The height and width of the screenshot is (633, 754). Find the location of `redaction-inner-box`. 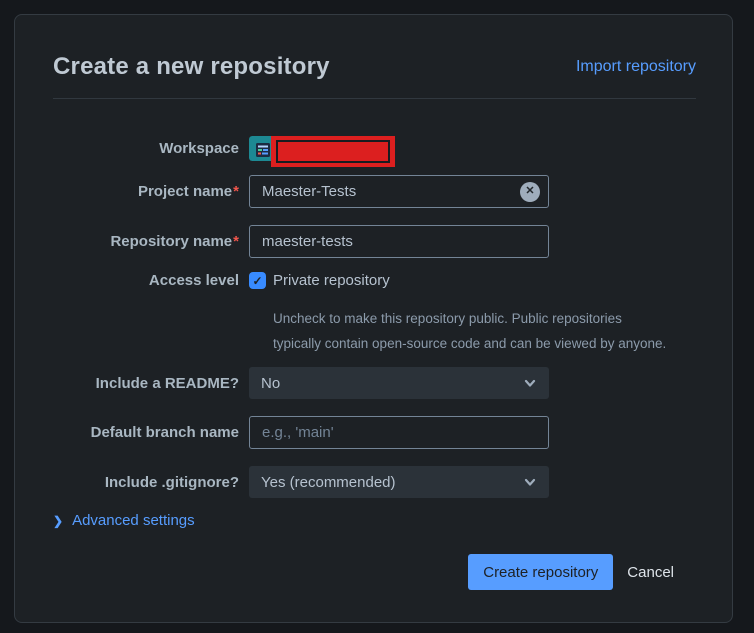

redaction-inner-box is located at coordinates (333, 151).